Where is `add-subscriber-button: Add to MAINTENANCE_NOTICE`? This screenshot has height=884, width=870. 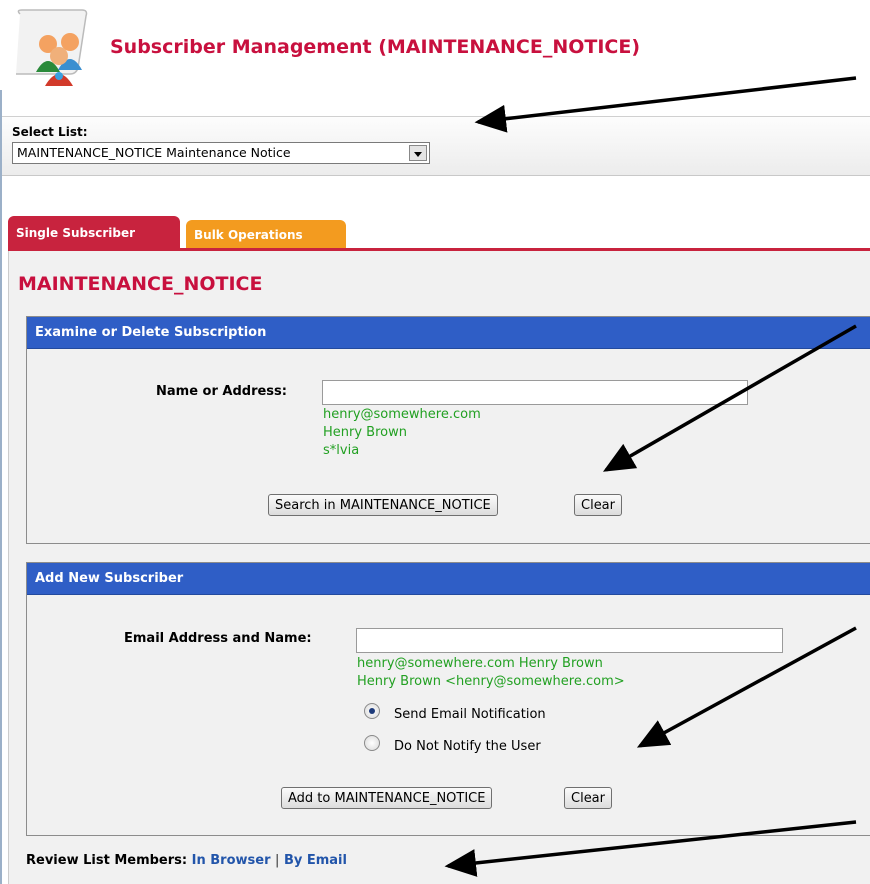 add-subscriber-button: Add to MAINTENANCE_NOTICE is located at coordinates (387, 798).